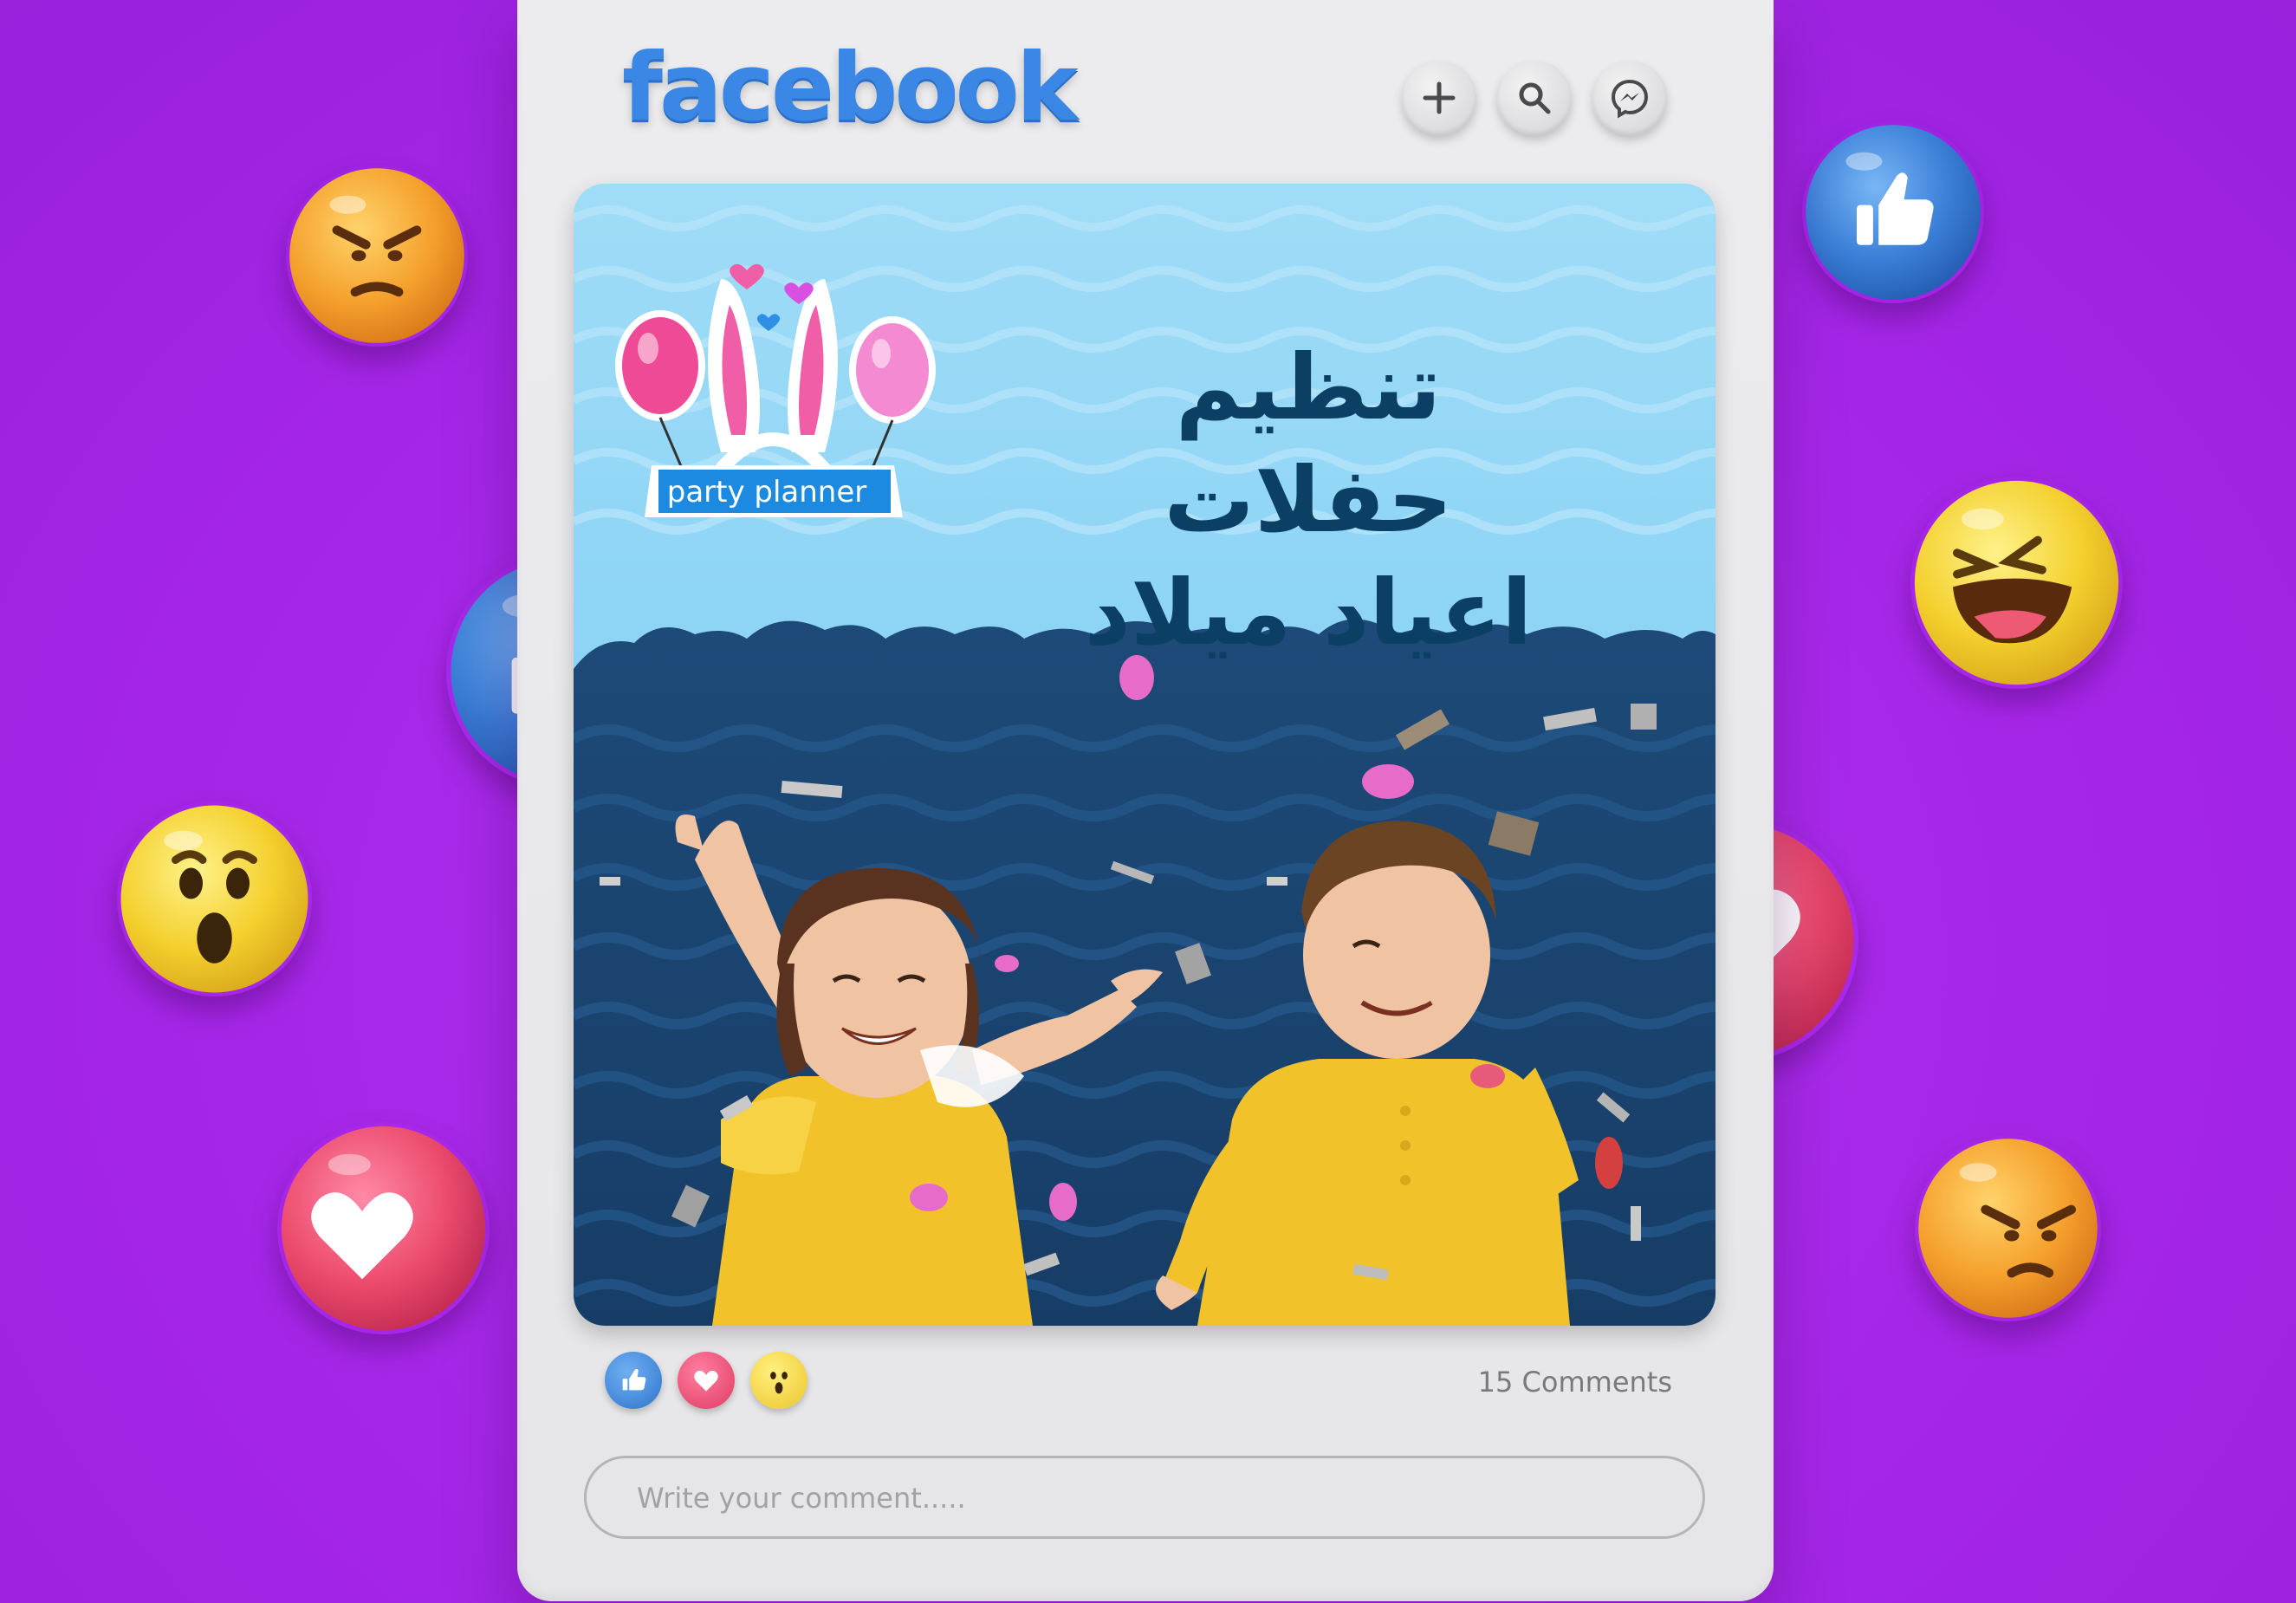 This screenshot has height=1603, width=2296. I want to click on search-button, so click(1534, 98).